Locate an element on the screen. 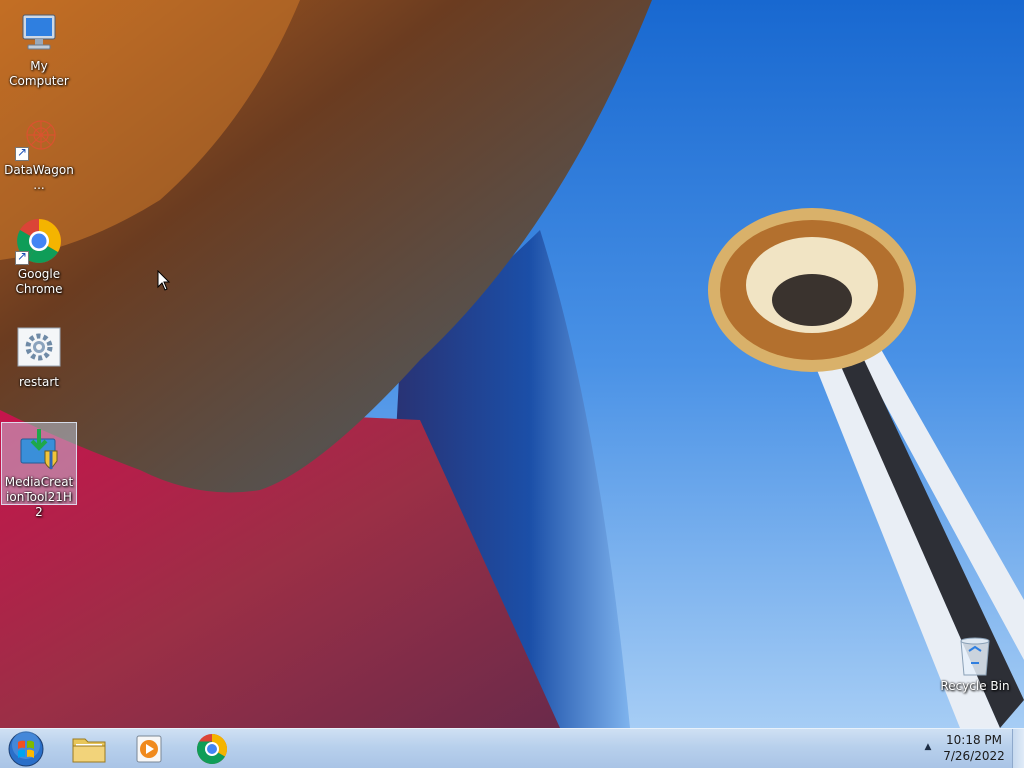  desktop-icon-media-creation-tool: MediaCreationTool21H2 is located at coordinates (39, 470).